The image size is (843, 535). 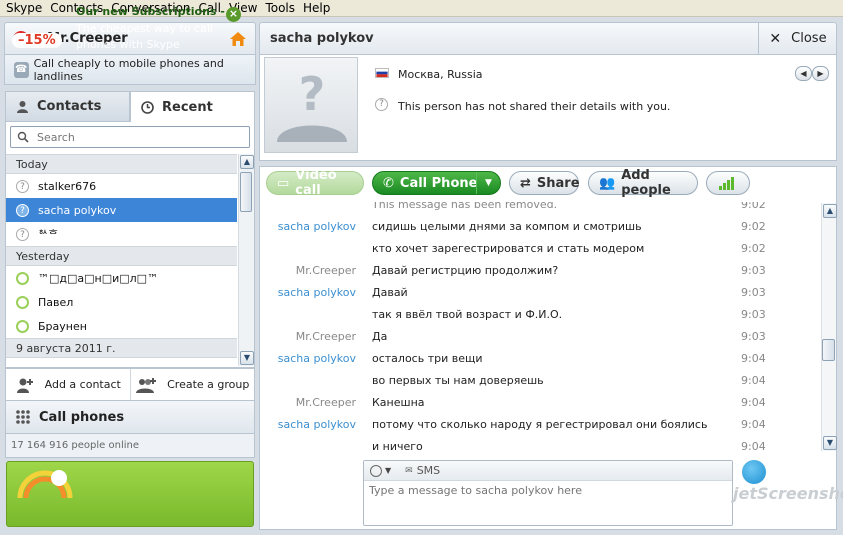 I want to click on prev-button: ◀, so click(x=803, y=73).